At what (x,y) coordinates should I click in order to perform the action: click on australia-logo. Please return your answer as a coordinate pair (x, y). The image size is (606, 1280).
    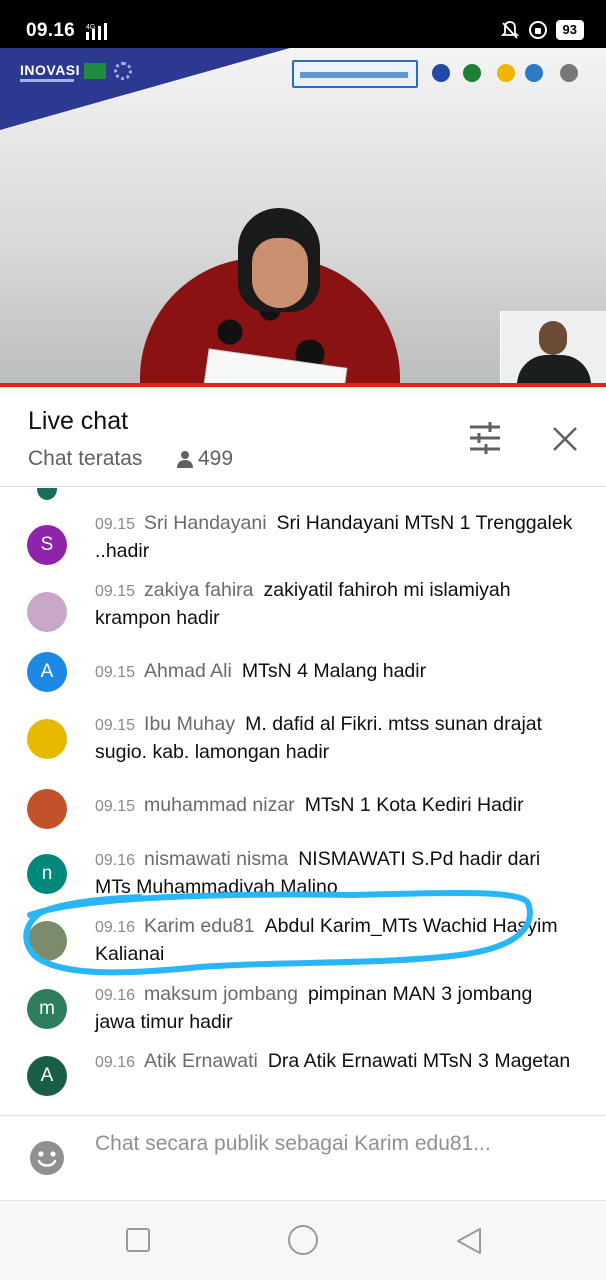
    Looking at the image, I should click on (569, 73).